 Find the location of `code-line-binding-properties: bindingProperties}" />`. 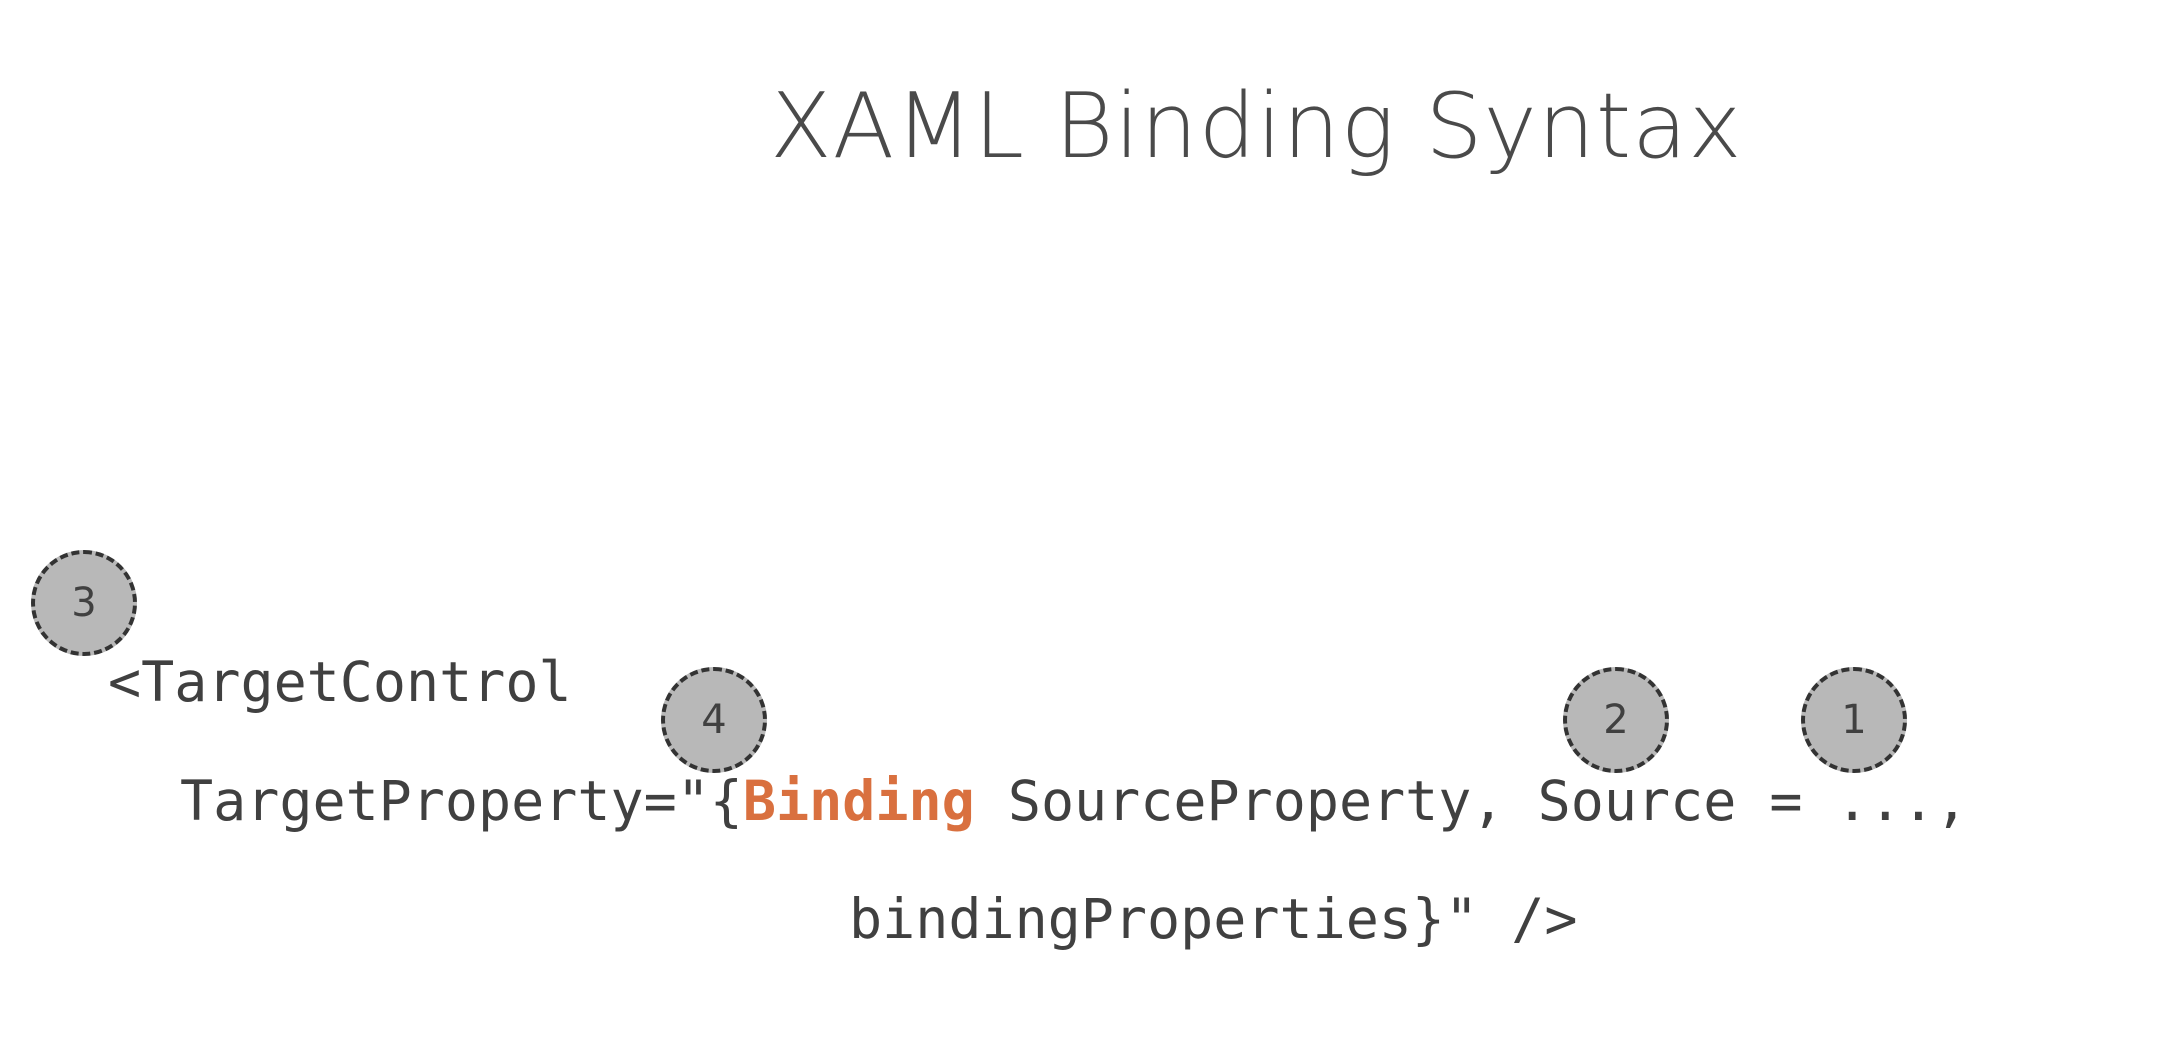

code-line-binding-properties: bindingProperties}" /> is located at coordinates (1213, 919).